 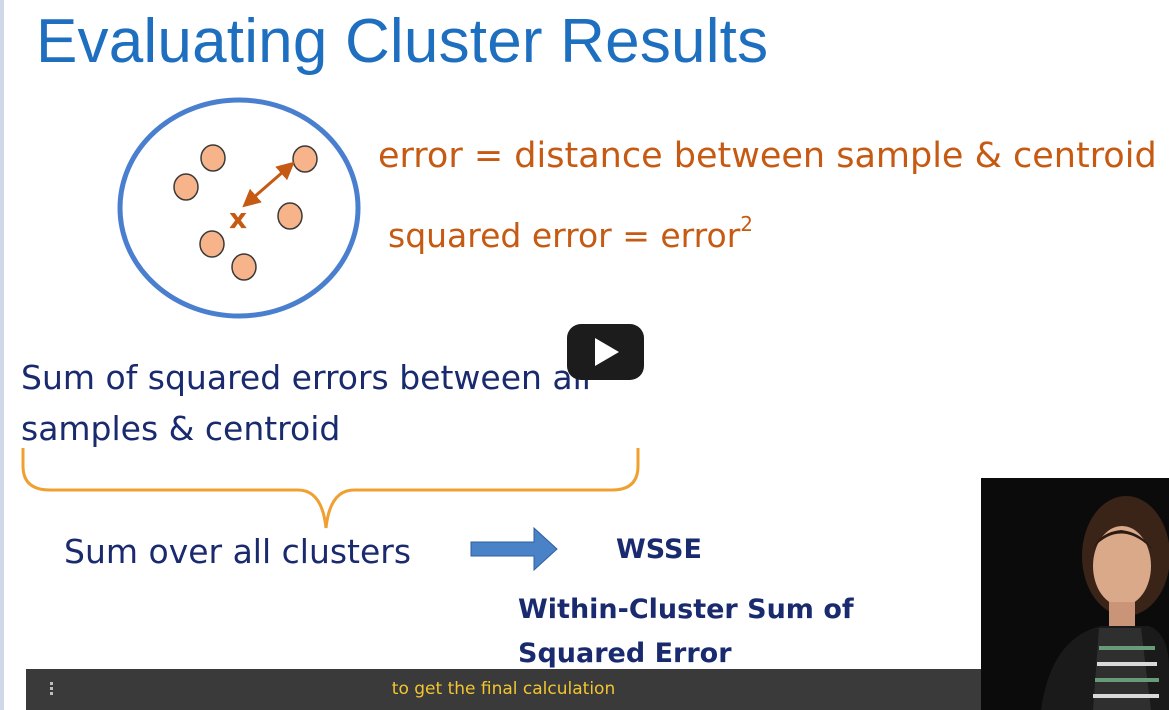 I want to click on squared-error-definition: squared error = error2, so click(x=570, y=233).